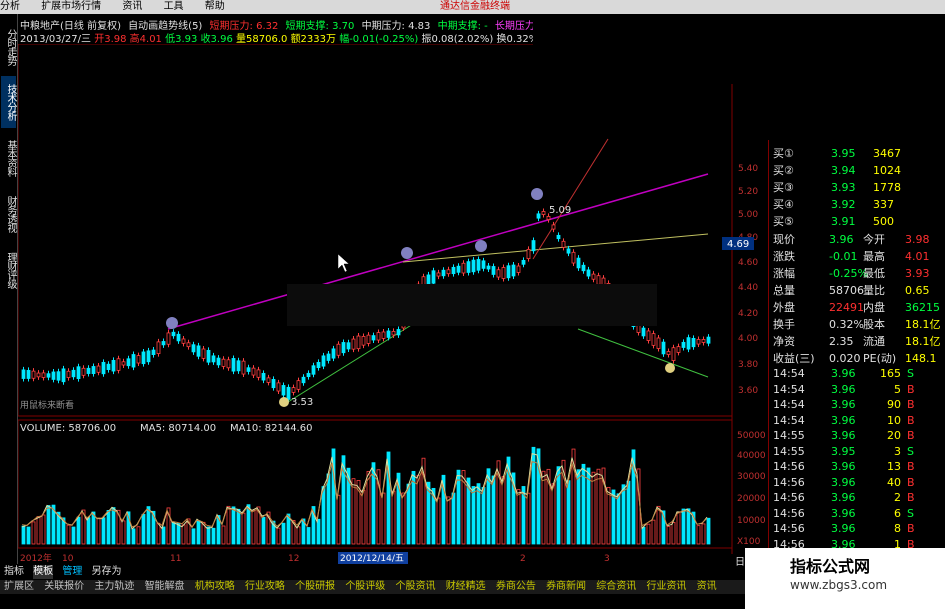  I want to click on tab-technical: 技术分析, so click(8, 102).